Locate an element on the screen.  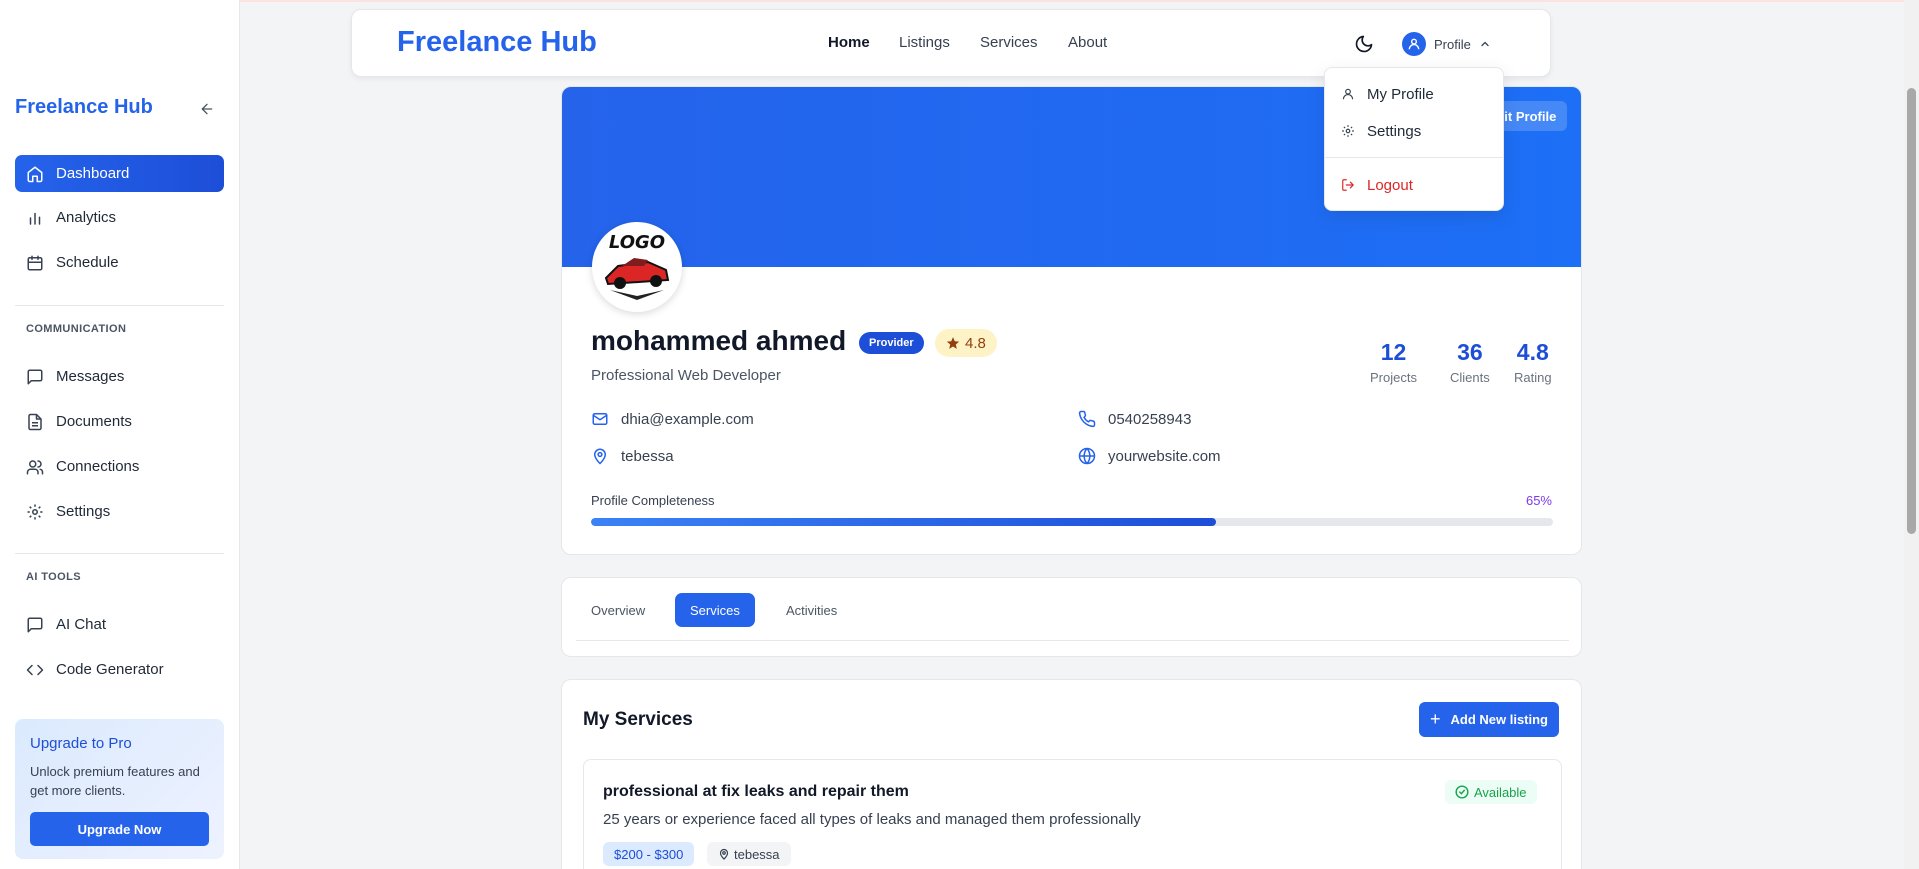
menu-item-settings: Settings is located at coordinates (1414, 131).